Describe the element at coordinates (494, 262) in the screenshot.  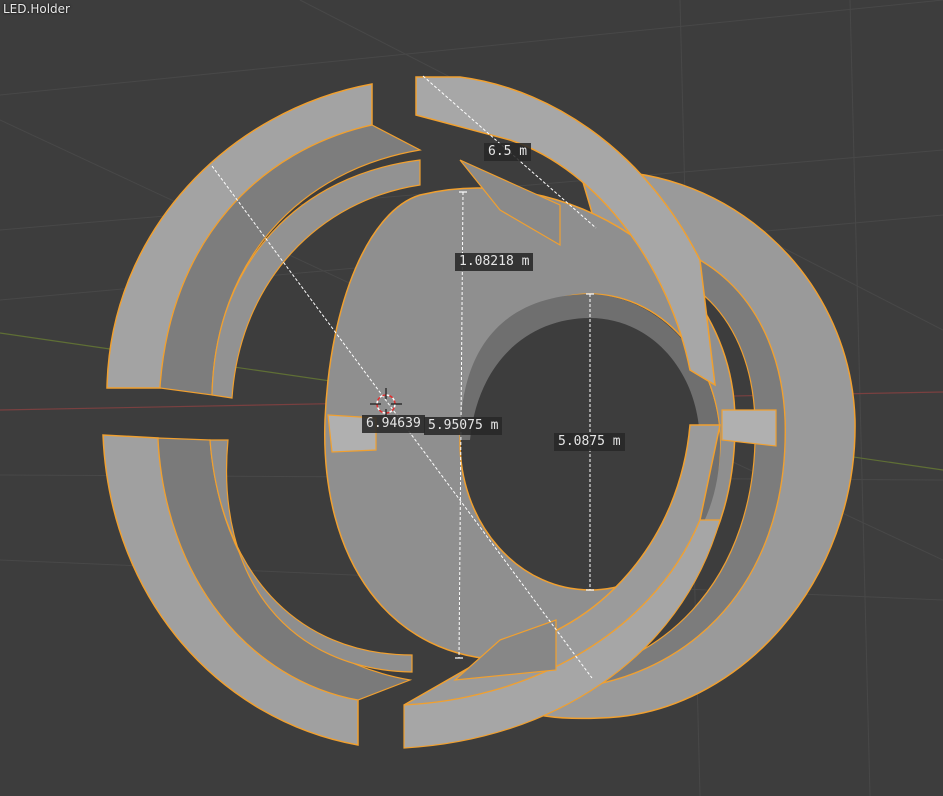
I see `measurement-label: 1.08218 m` at that location.